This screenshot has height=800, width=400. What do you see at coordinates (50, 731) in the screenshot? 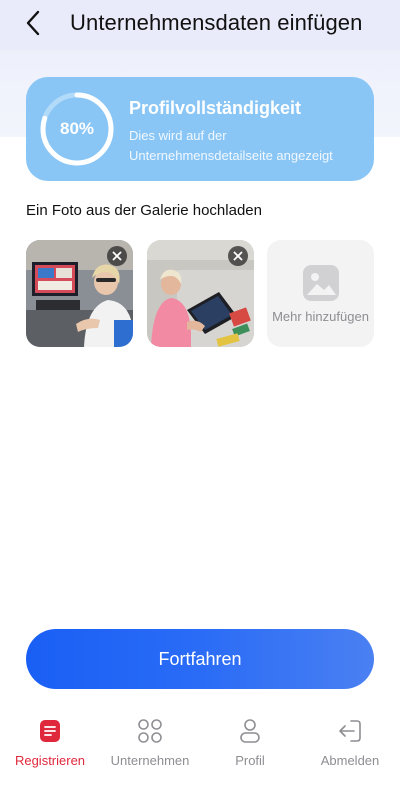
I see `document-icon` at bounding box center [50, 731].